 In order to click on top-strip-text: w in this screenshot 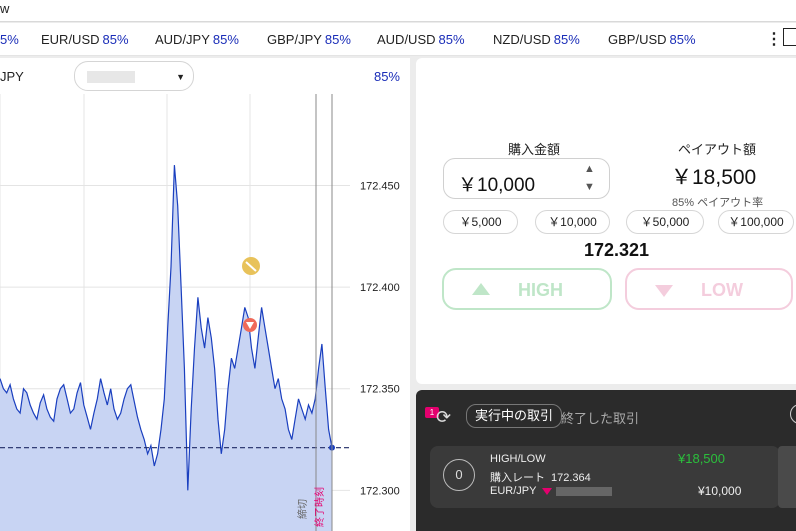, I will do `click(5, 8)`.